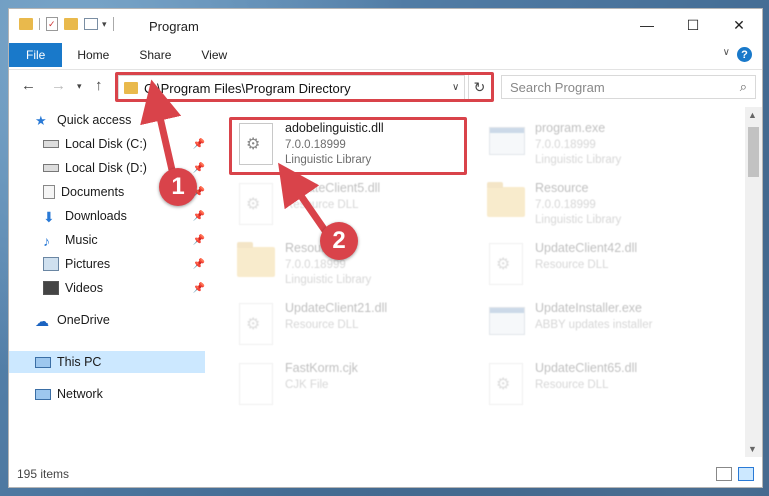 The width and height of the screenshot is (769, 496). What do you see at coordinates (178, 187) in the screenshot?
I see `step-1-badge: 1` at bounding box center [178, 187].